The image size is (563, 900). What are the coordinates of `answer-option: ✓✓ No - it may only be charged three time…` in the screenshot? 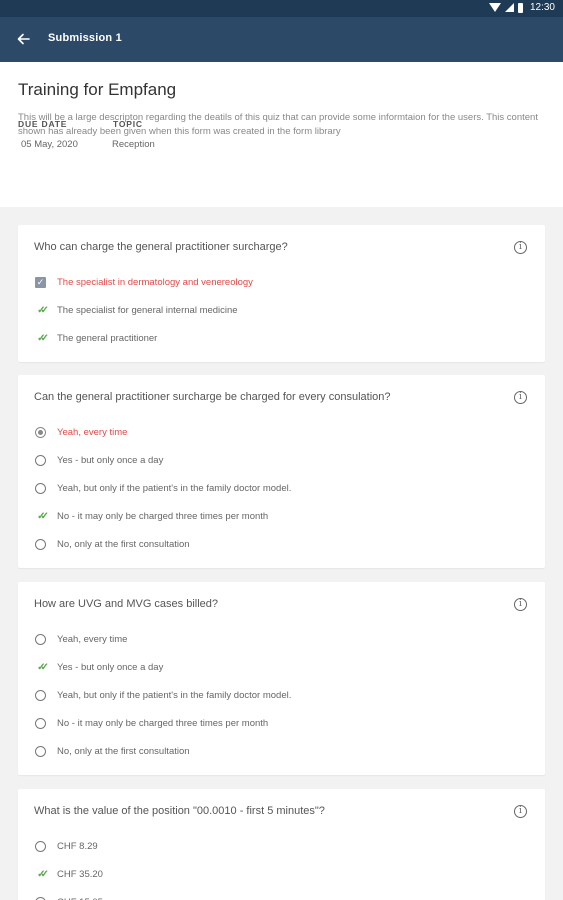 It's located at (151, 516).